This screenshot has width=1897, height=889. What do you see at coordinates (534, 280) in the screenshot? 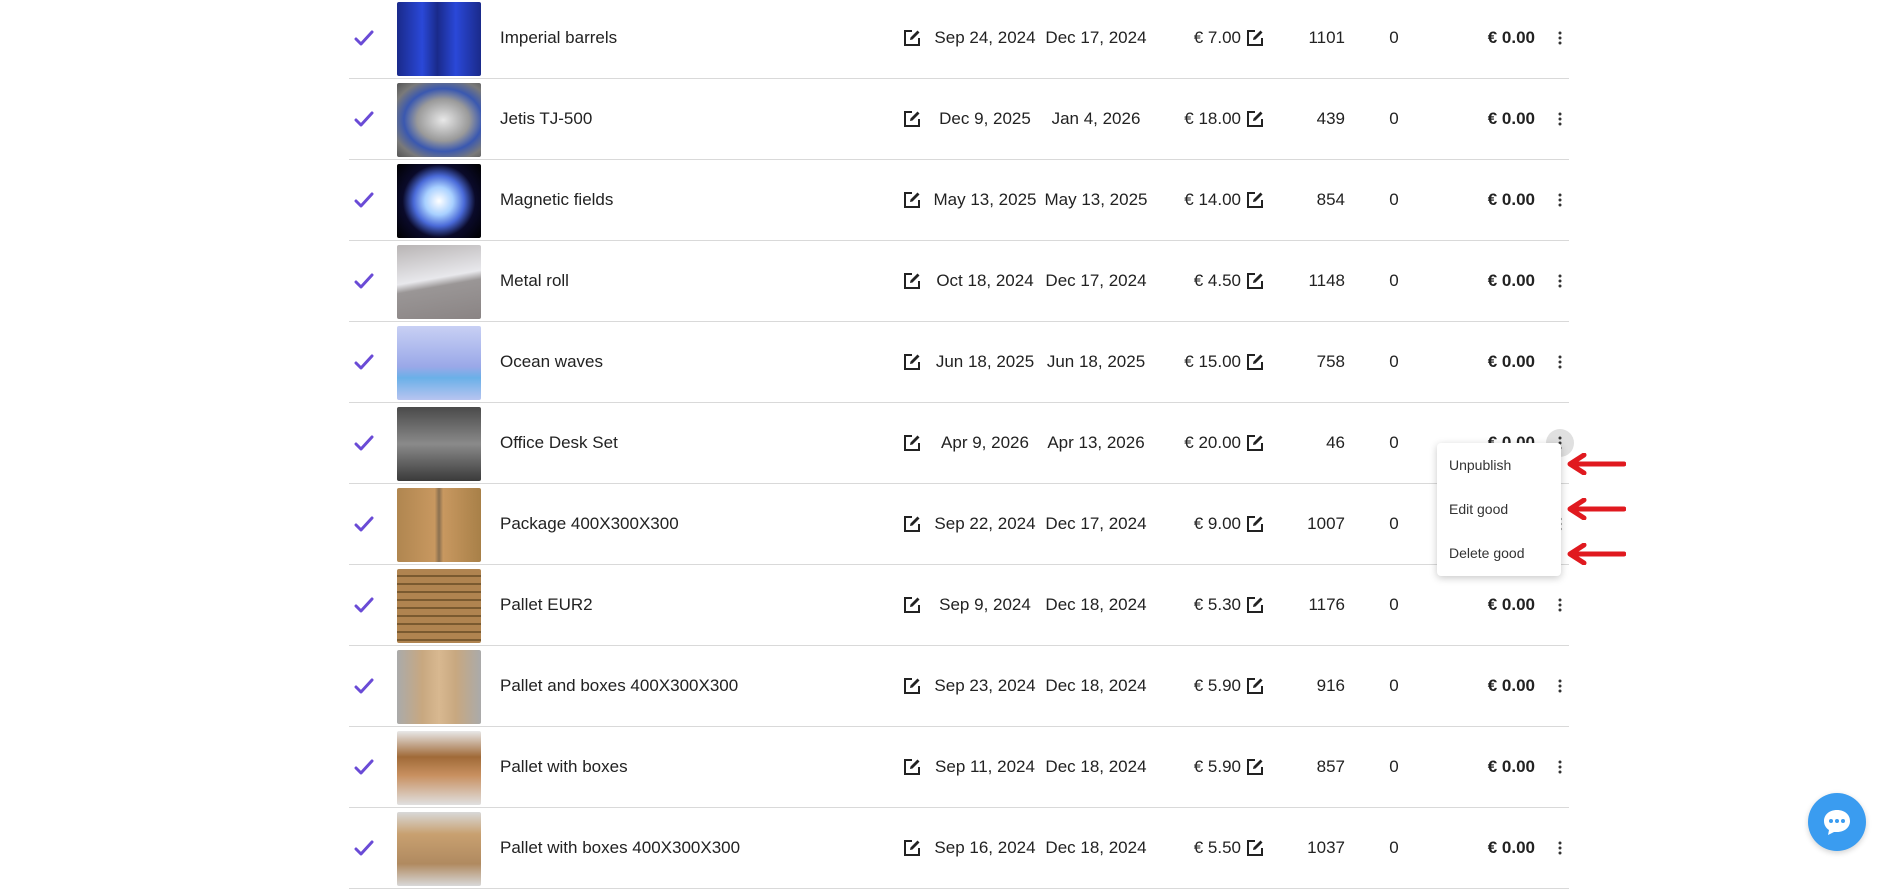
I see `product-name: Metal roll` at bounding box center [534, 280].